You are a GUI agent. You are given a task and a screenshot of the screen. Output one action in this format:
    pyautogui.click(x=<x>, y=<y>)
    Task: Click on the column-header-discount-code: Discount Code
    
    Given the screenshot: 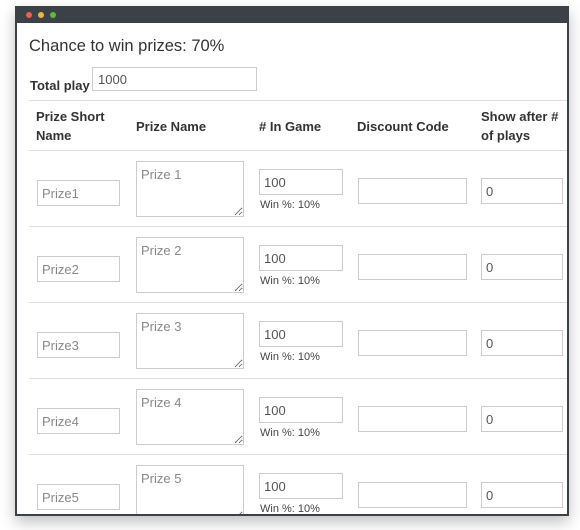 What is the action you would take?
    pyautogui.click(x=403, y=126)
    